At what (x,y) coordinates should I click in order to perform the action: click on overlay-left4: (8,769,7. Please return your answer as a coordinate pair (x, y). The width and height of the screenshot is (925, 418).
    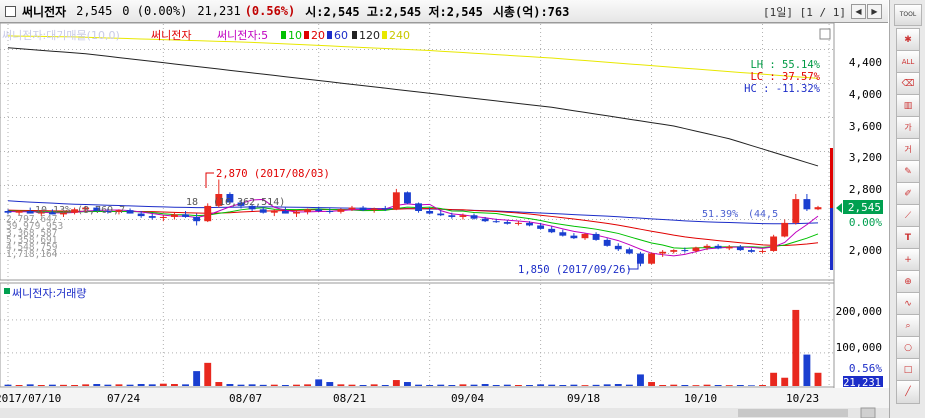
    Looking at the image, I should click on (101, 210).